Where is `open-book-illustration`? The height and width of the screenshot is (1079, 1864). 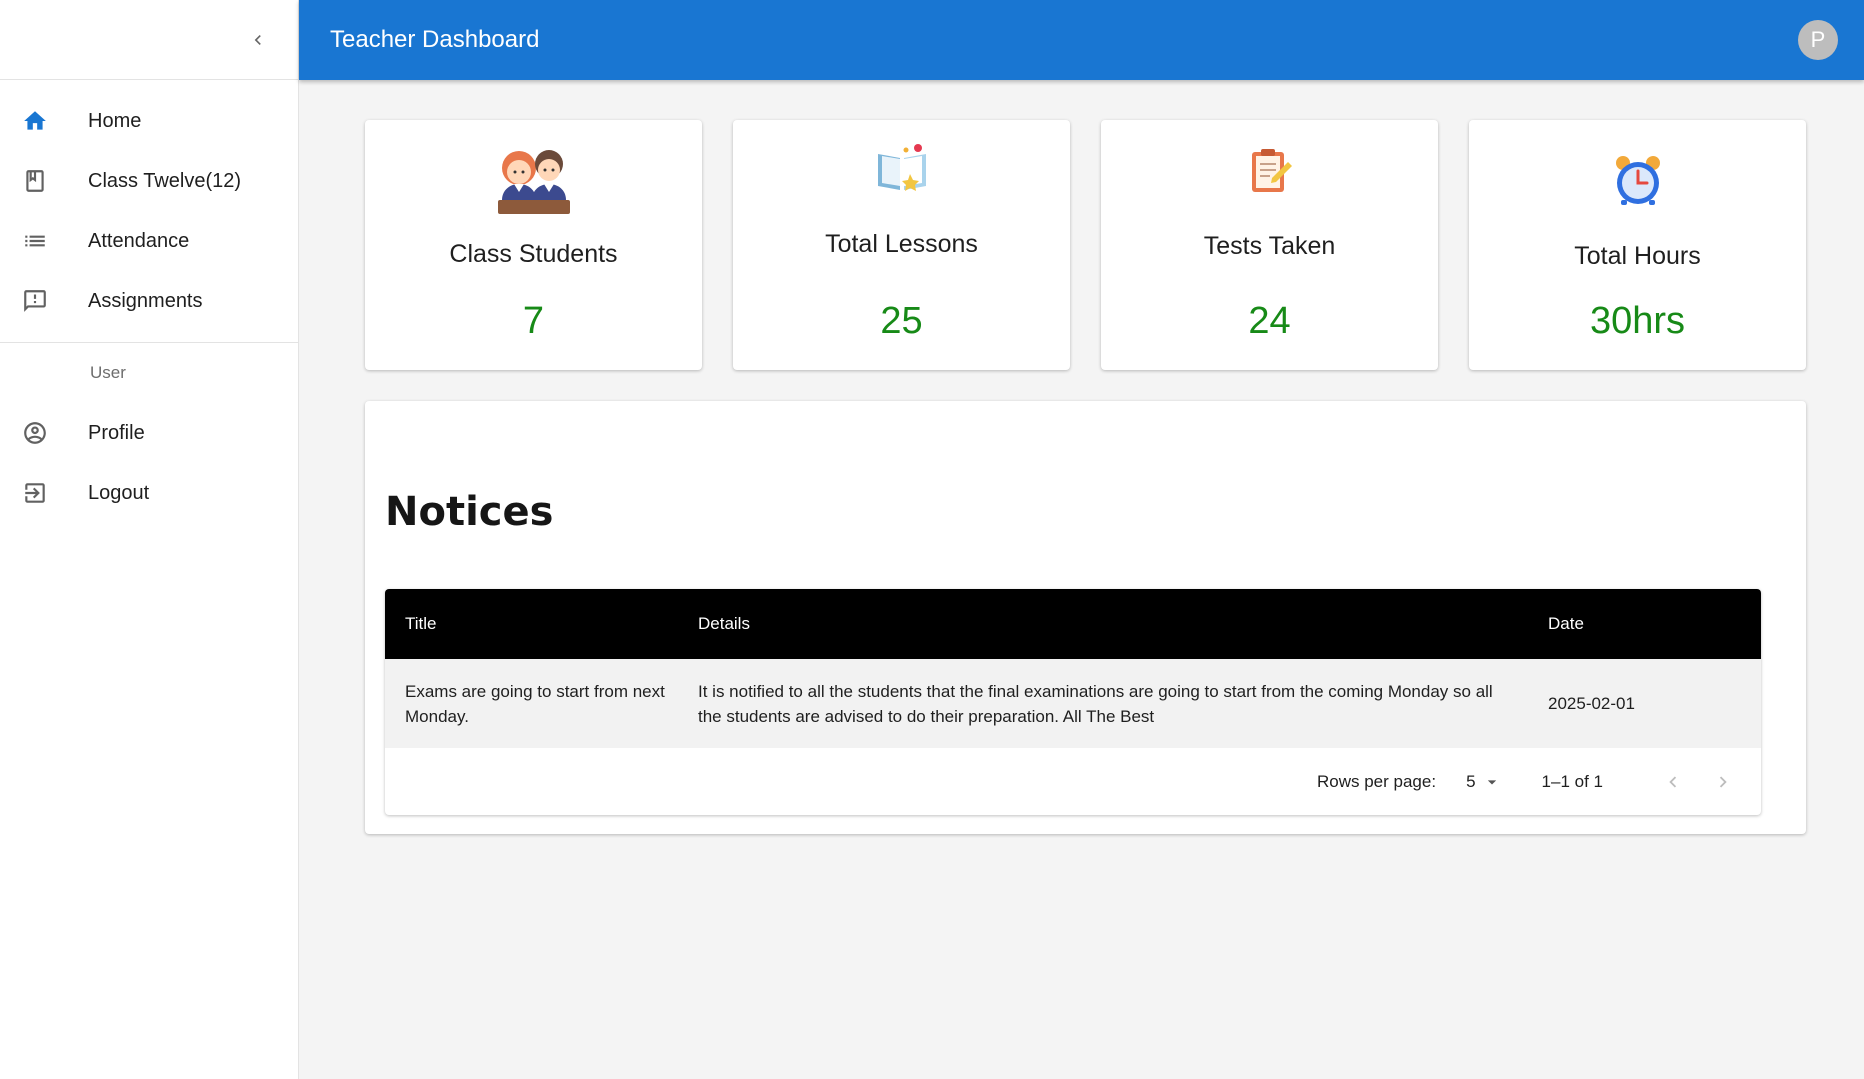
open-book-illustration is located at coordinates (901, 168).